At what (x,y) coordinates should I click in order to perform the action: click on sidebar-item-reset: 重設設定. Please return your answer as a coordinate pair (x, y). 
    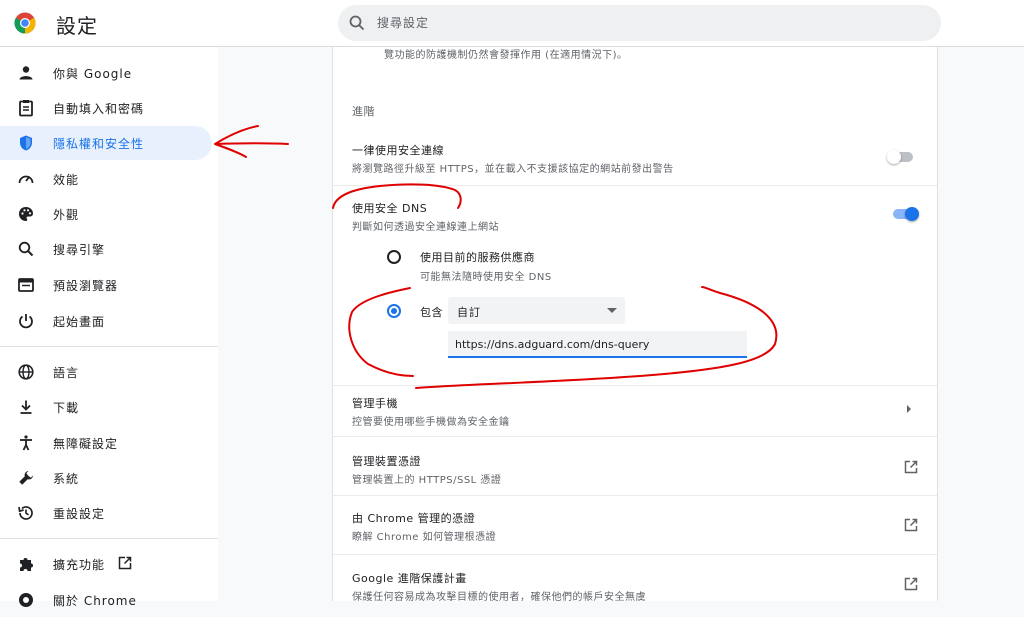
    Looking at the image, I should click on (106, 513).